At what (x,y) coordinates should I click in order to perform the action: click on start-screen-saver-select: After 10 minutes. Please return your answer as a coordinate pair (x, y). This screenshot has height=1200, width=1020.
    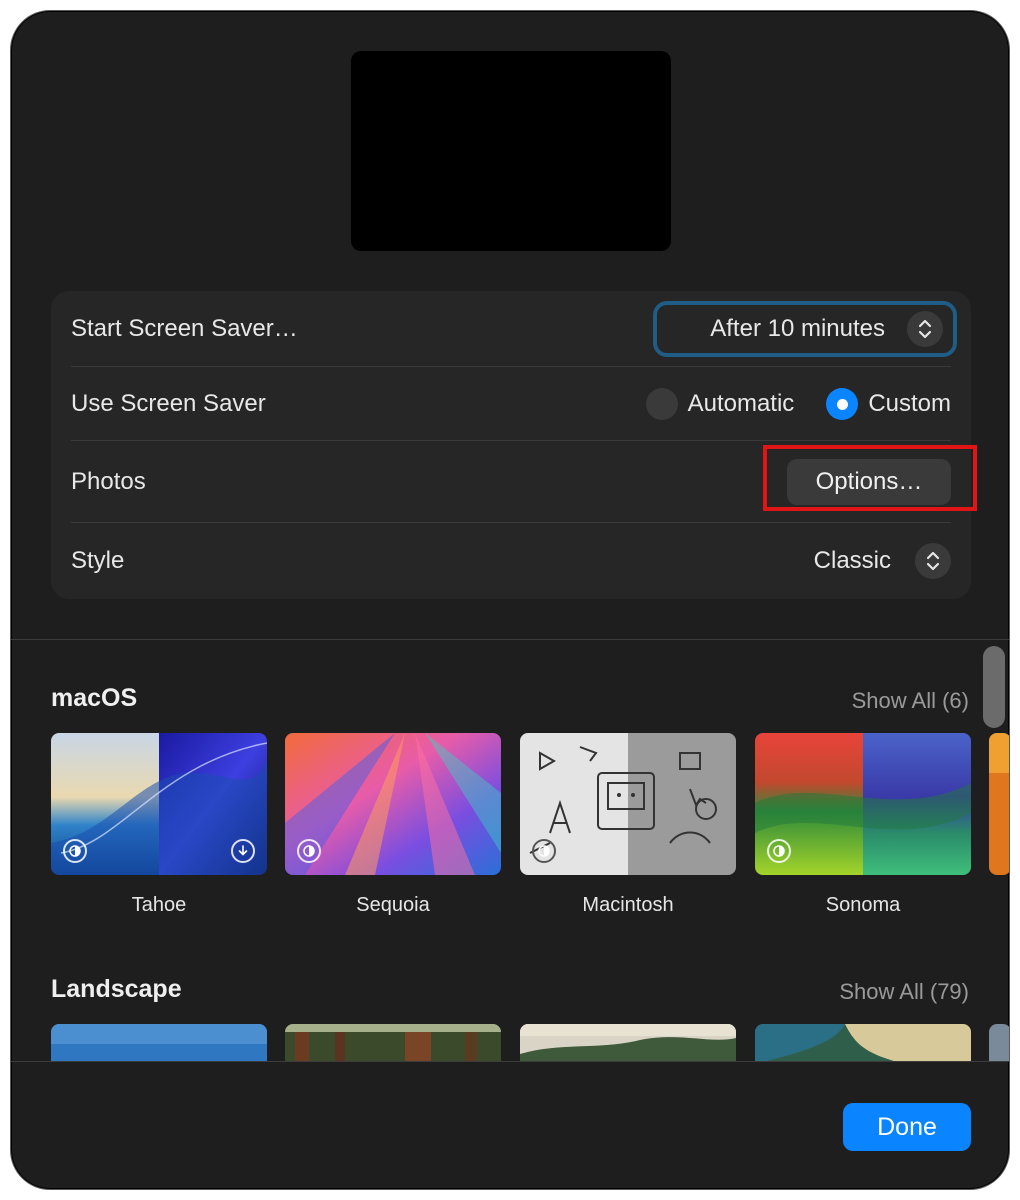
    Looking at the image, I should click on (805, 329).